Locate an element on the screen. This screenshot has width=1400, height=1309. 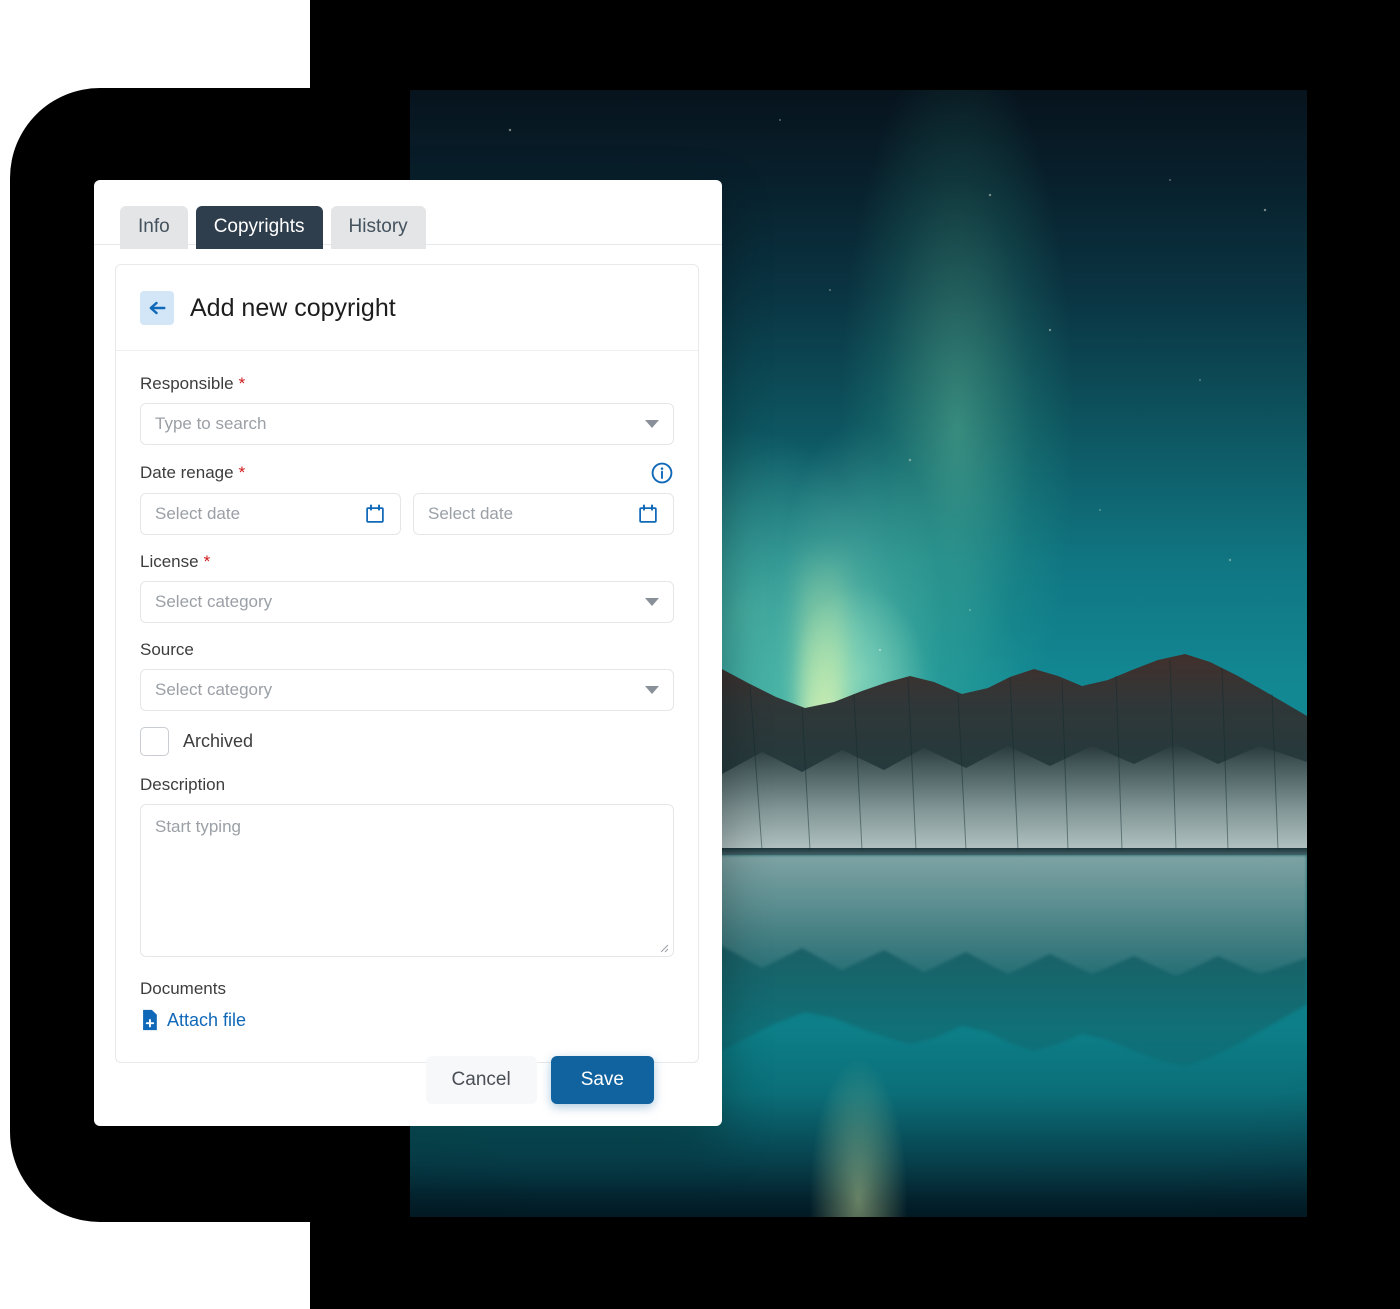
back-button is located at coordinates (157, 307).